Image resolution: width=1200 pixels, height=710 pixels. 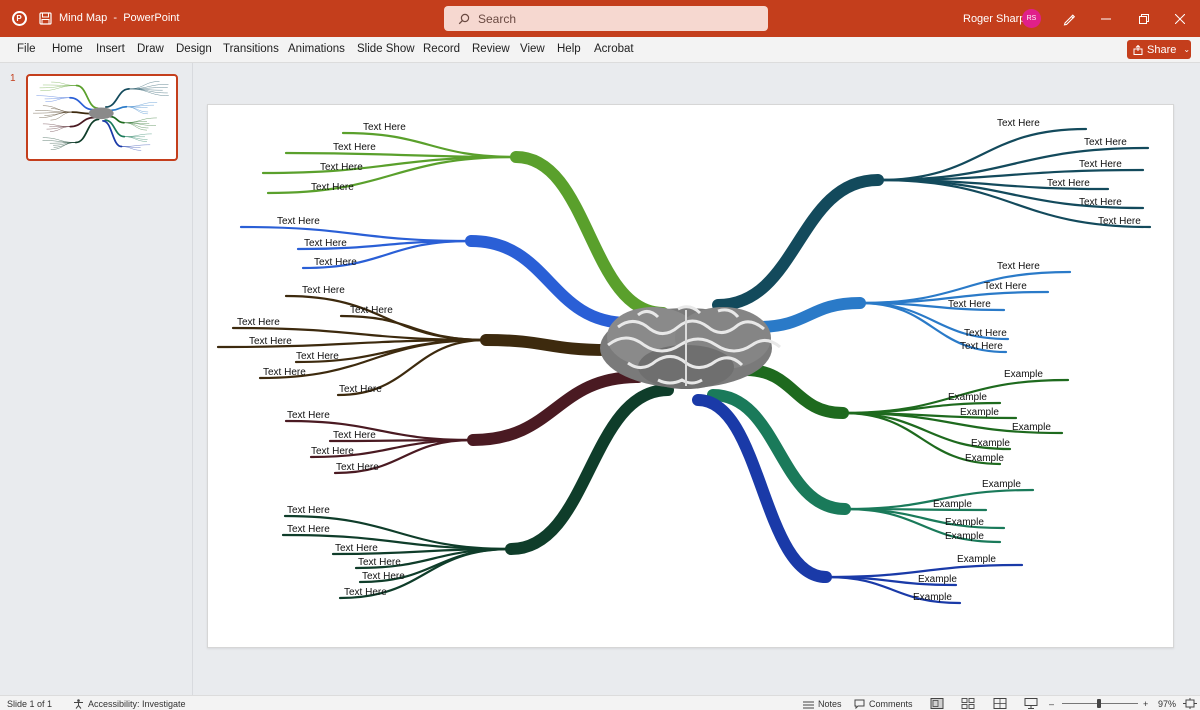 What do you see at coordinates (316, 49) in the screenshot?
I see `tab-animations: Animations` at bounding box center [316, 49].